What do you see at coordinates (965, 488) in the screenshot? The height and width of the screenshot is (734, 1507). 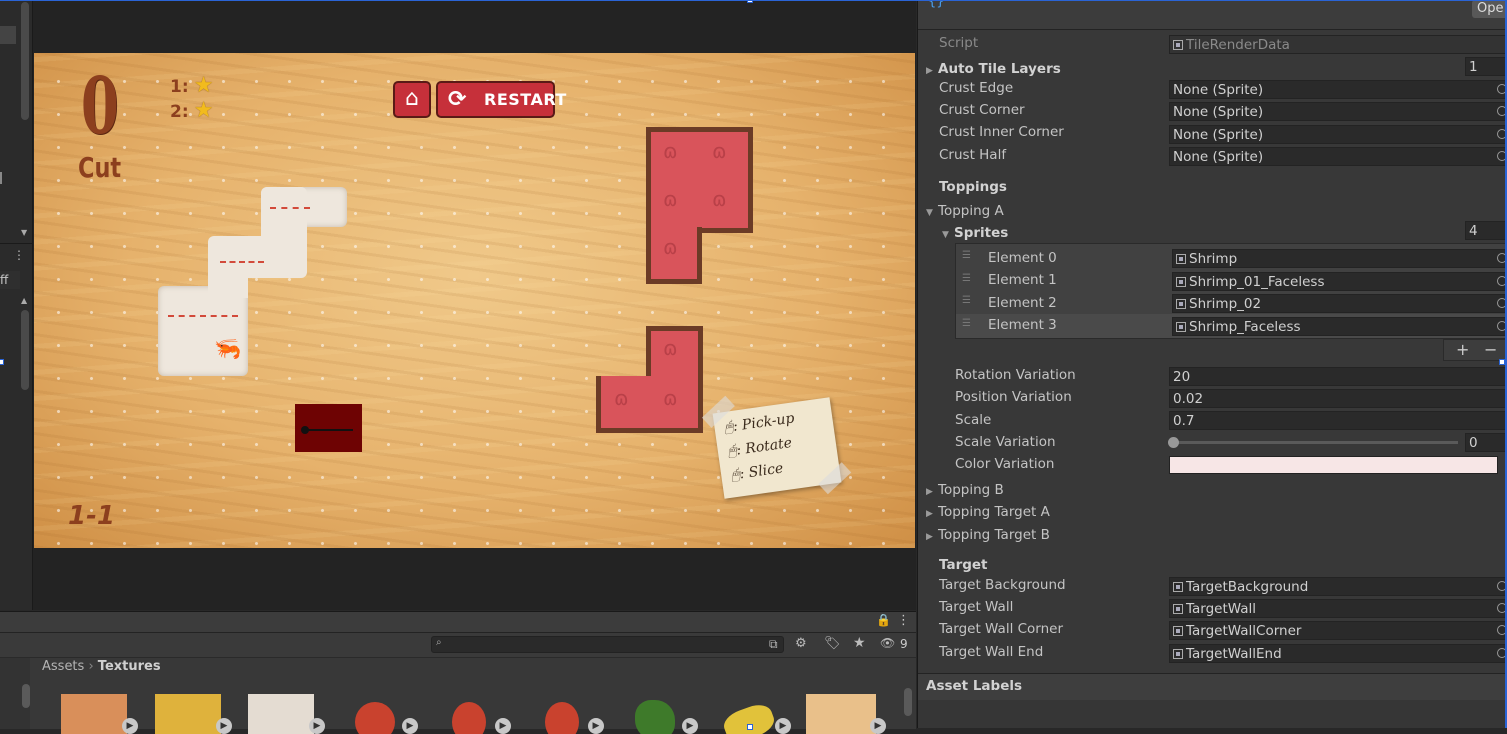 I see `topping-b-foldout: ▶ Topping B` at bounding box center [965, 488].